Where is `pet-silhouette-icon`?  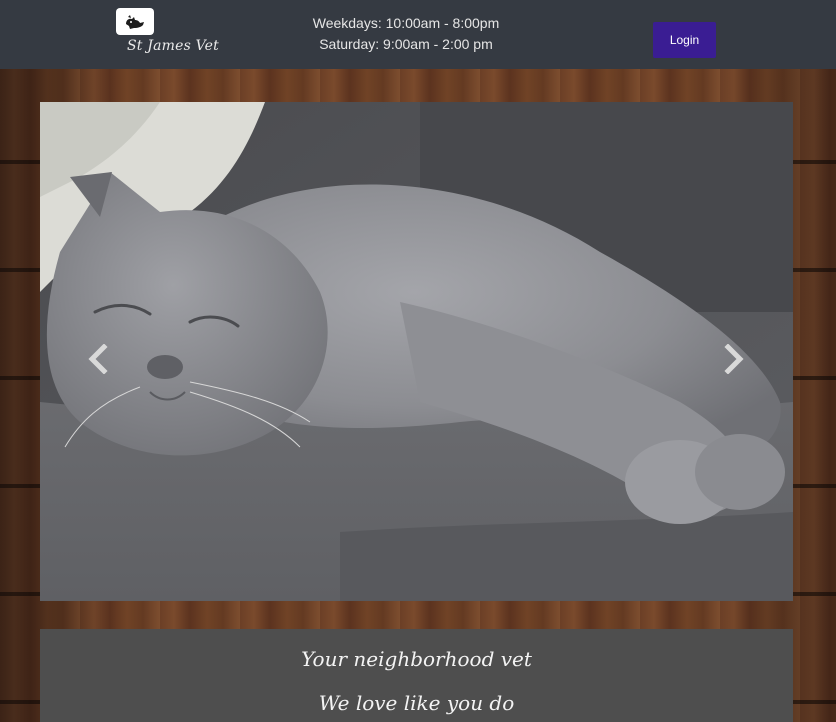
pet-silhouette-icon is located at coordinates (135, 21).